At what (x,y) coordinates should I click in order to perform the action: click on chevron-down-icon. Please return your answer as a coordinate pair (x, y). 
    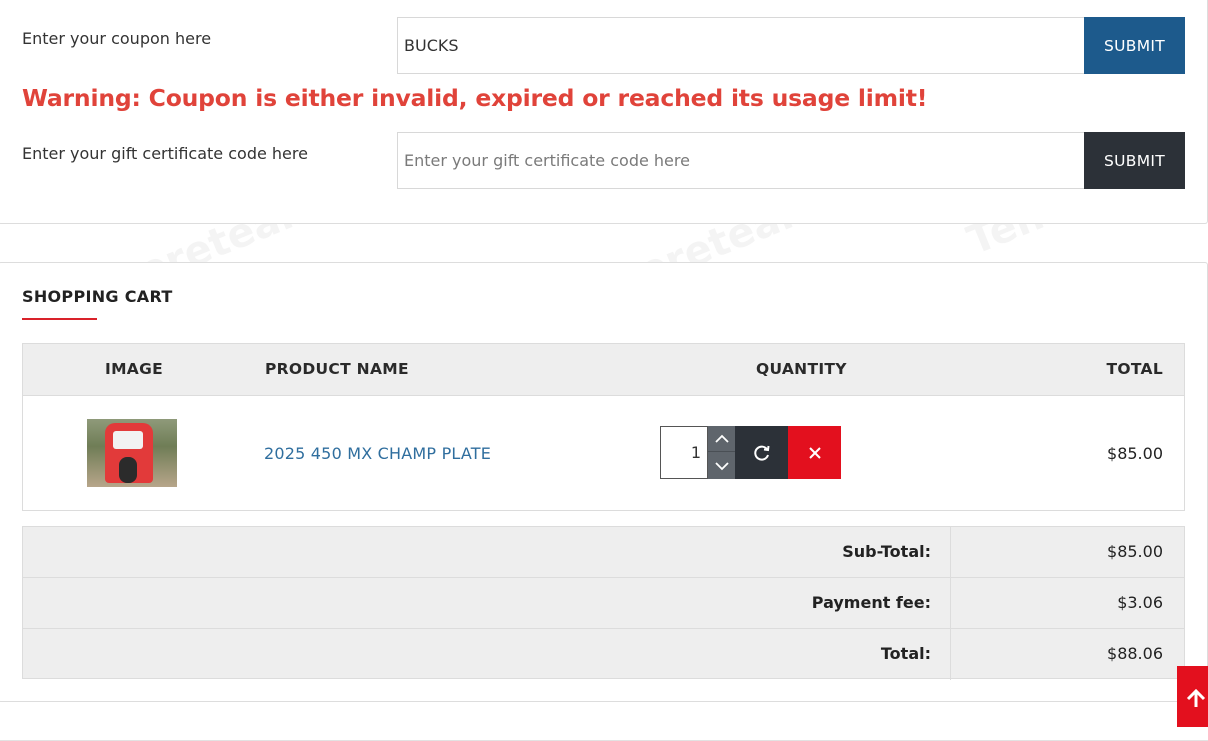
    Looking at the image, I should click on (721, 465).